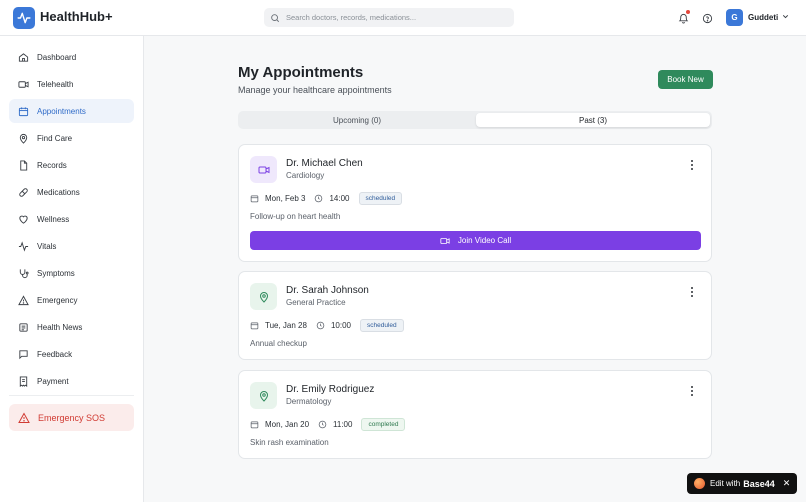  What do you see at coordinates (383, 424) in the screenshot?
I see `status-badge: completed` at bounding box center [383, 424].